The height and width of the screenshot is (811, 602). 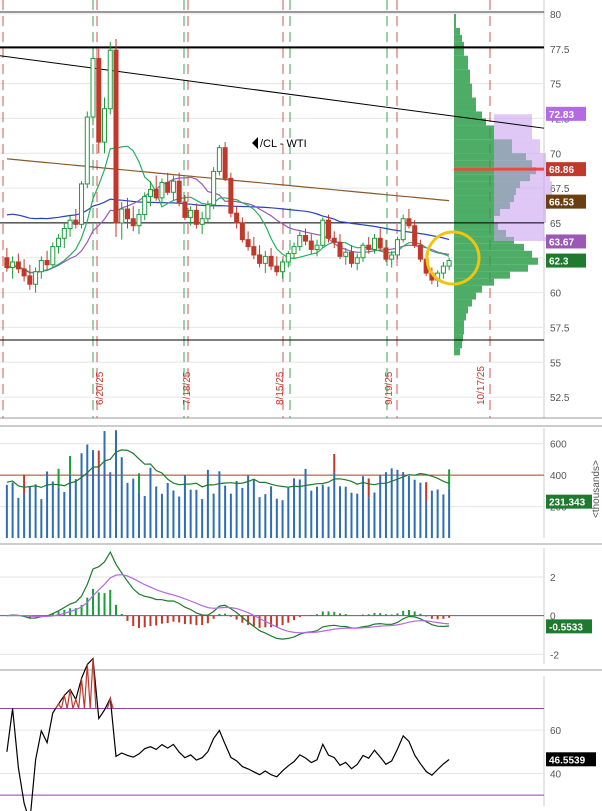 What do you see at coordinates (301, 481) in the screenshot?
I see `volume-pane: 200400600231.343<thousands>` at bounding box center [301, 481].